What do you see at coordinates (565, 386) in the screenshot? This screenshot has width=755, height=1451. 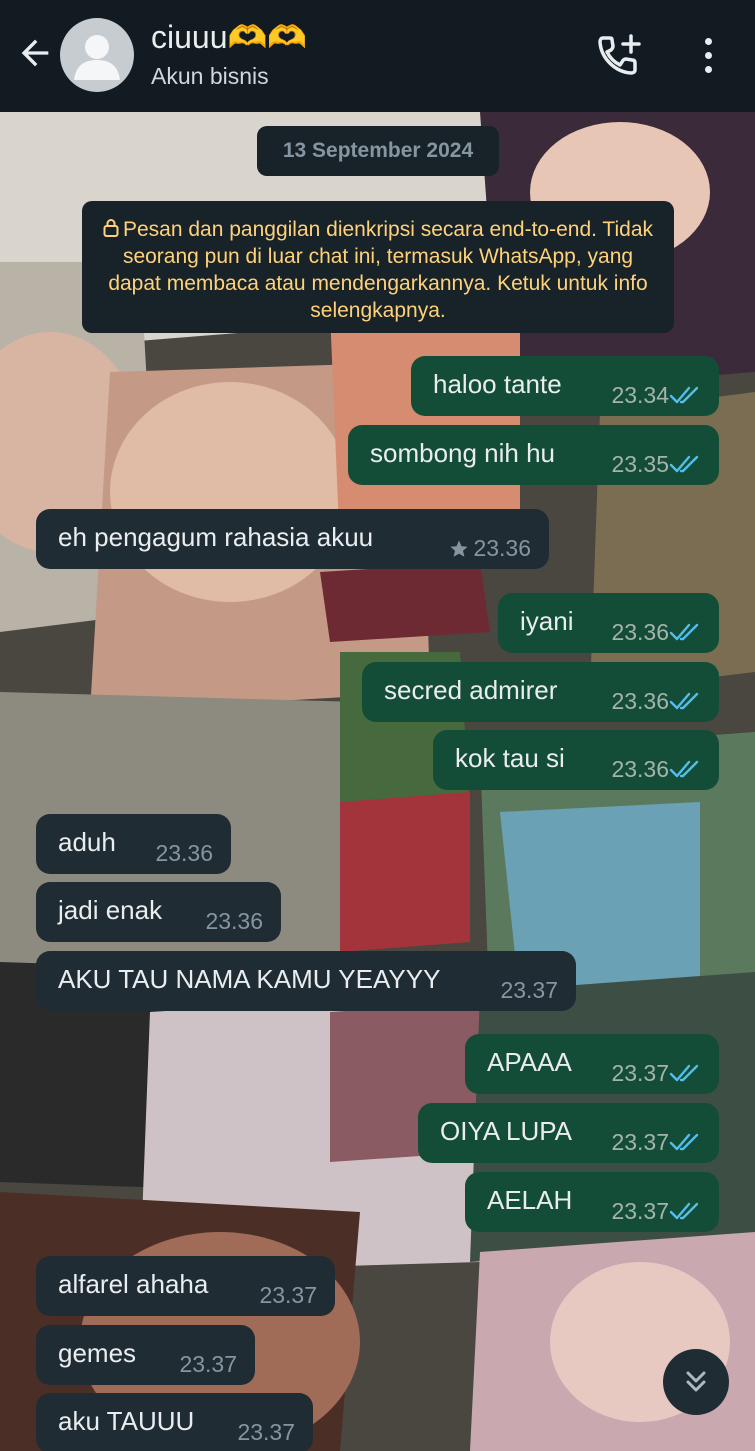 I see `message-bubble-outgoing: haloo tante 23.34` at bounding box center [565, 386].